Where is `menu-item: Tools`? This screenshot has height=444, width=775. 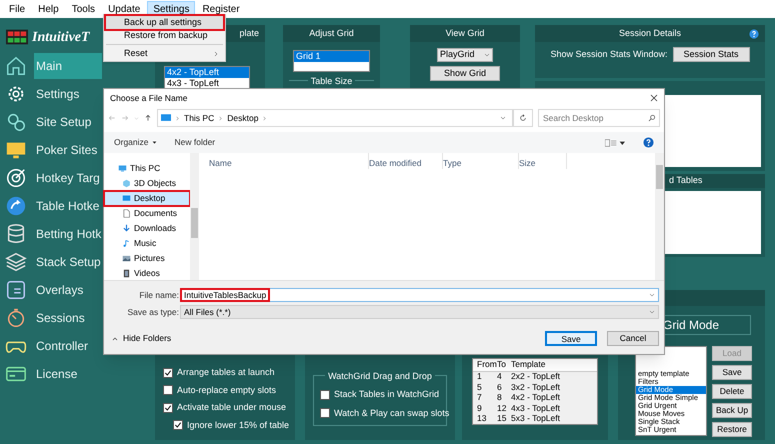
menu-item: Tools is located at coordinates (84, 9).